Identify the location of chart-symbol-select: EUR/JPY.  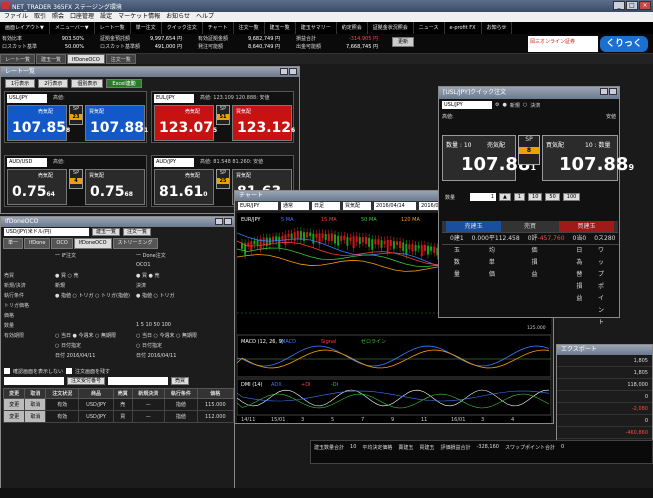
(258, 206).